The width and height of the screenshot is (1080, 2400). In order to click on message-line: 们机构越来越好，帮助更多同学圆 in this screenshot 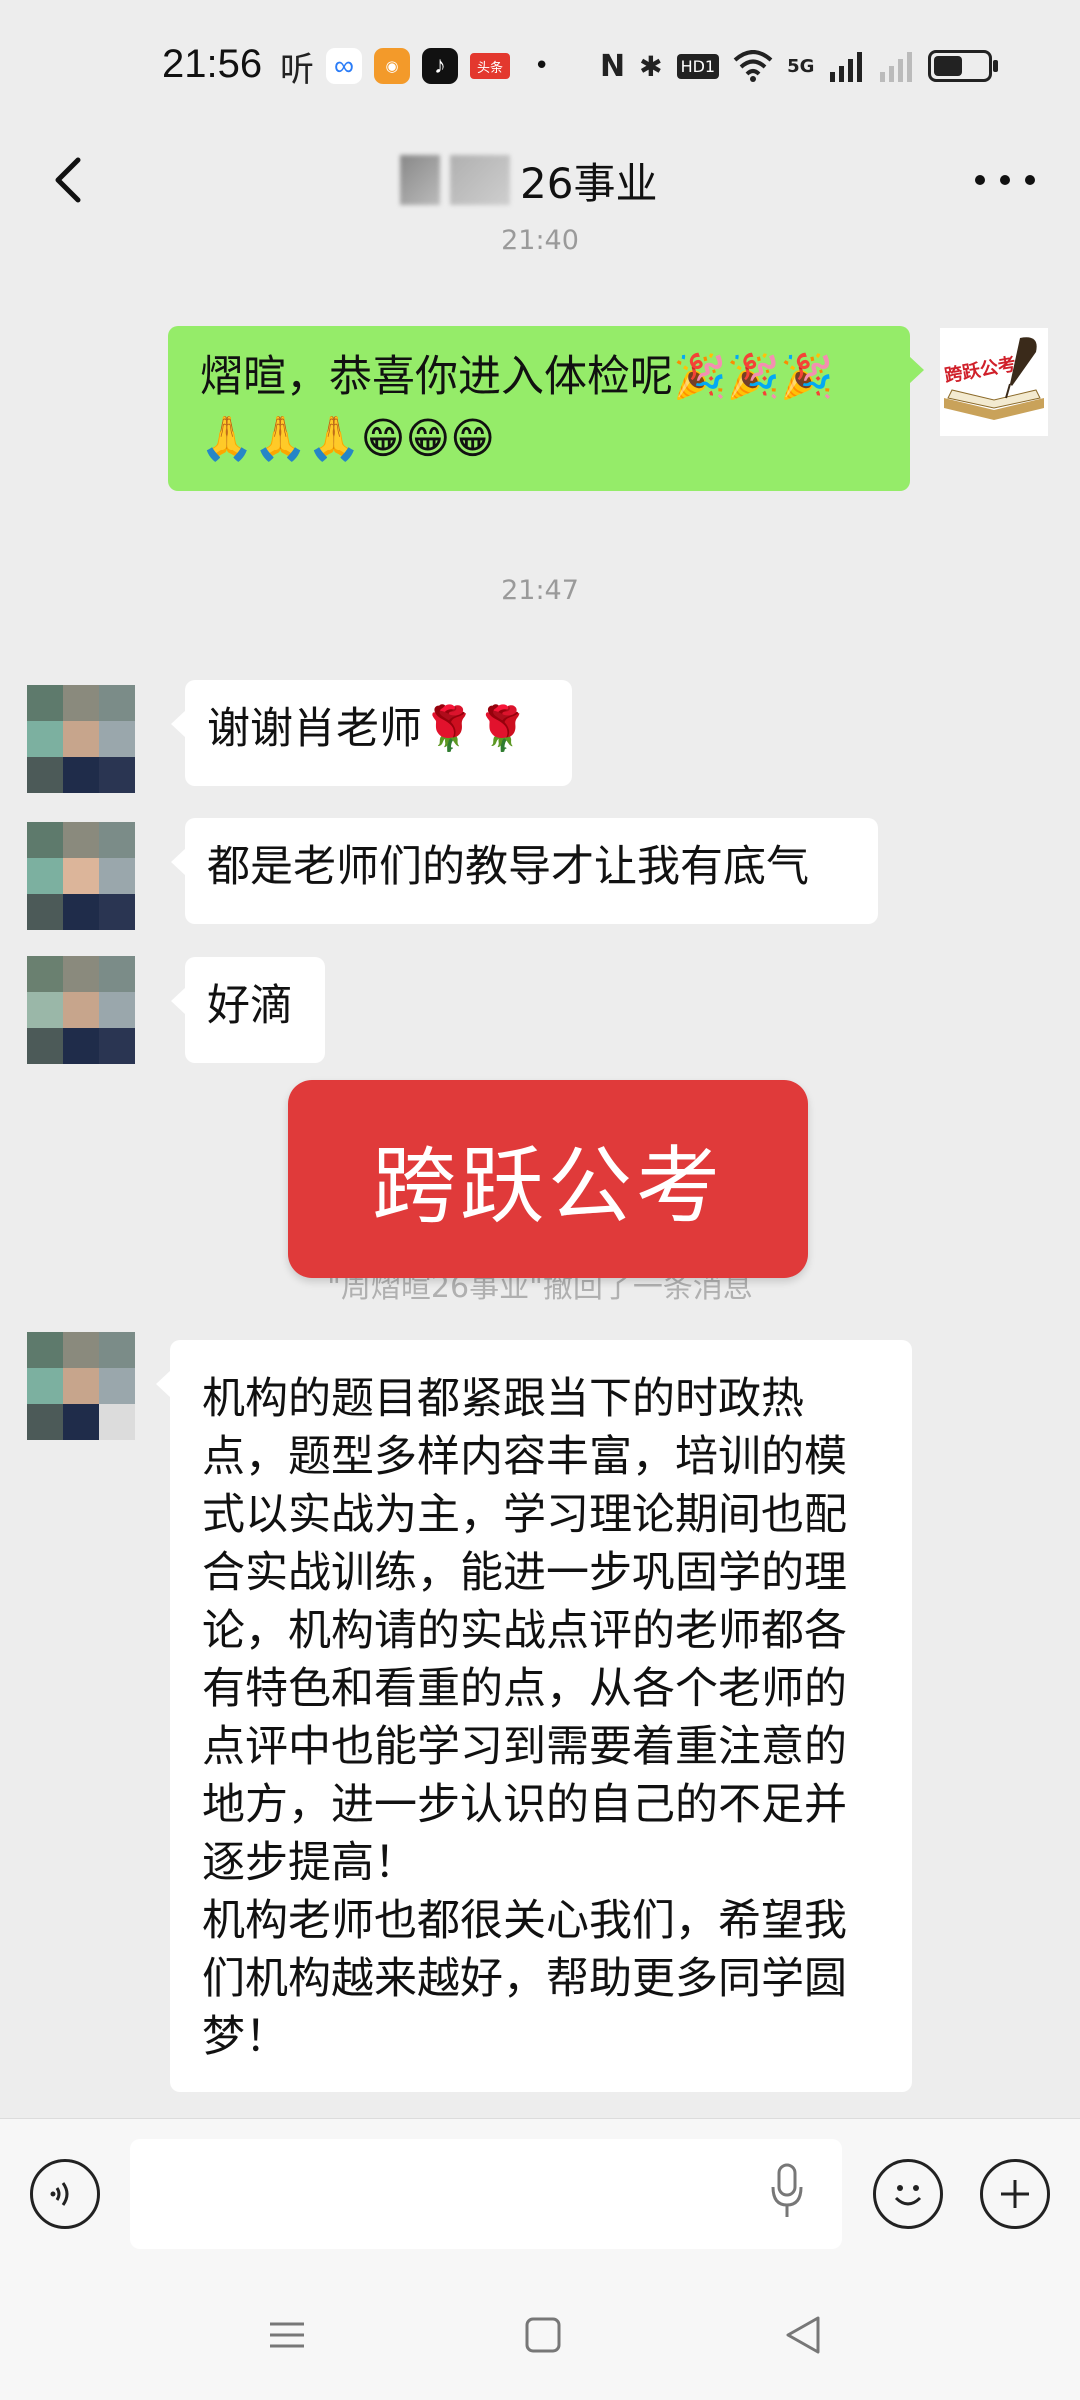, I will do `click(524, 1979)`.